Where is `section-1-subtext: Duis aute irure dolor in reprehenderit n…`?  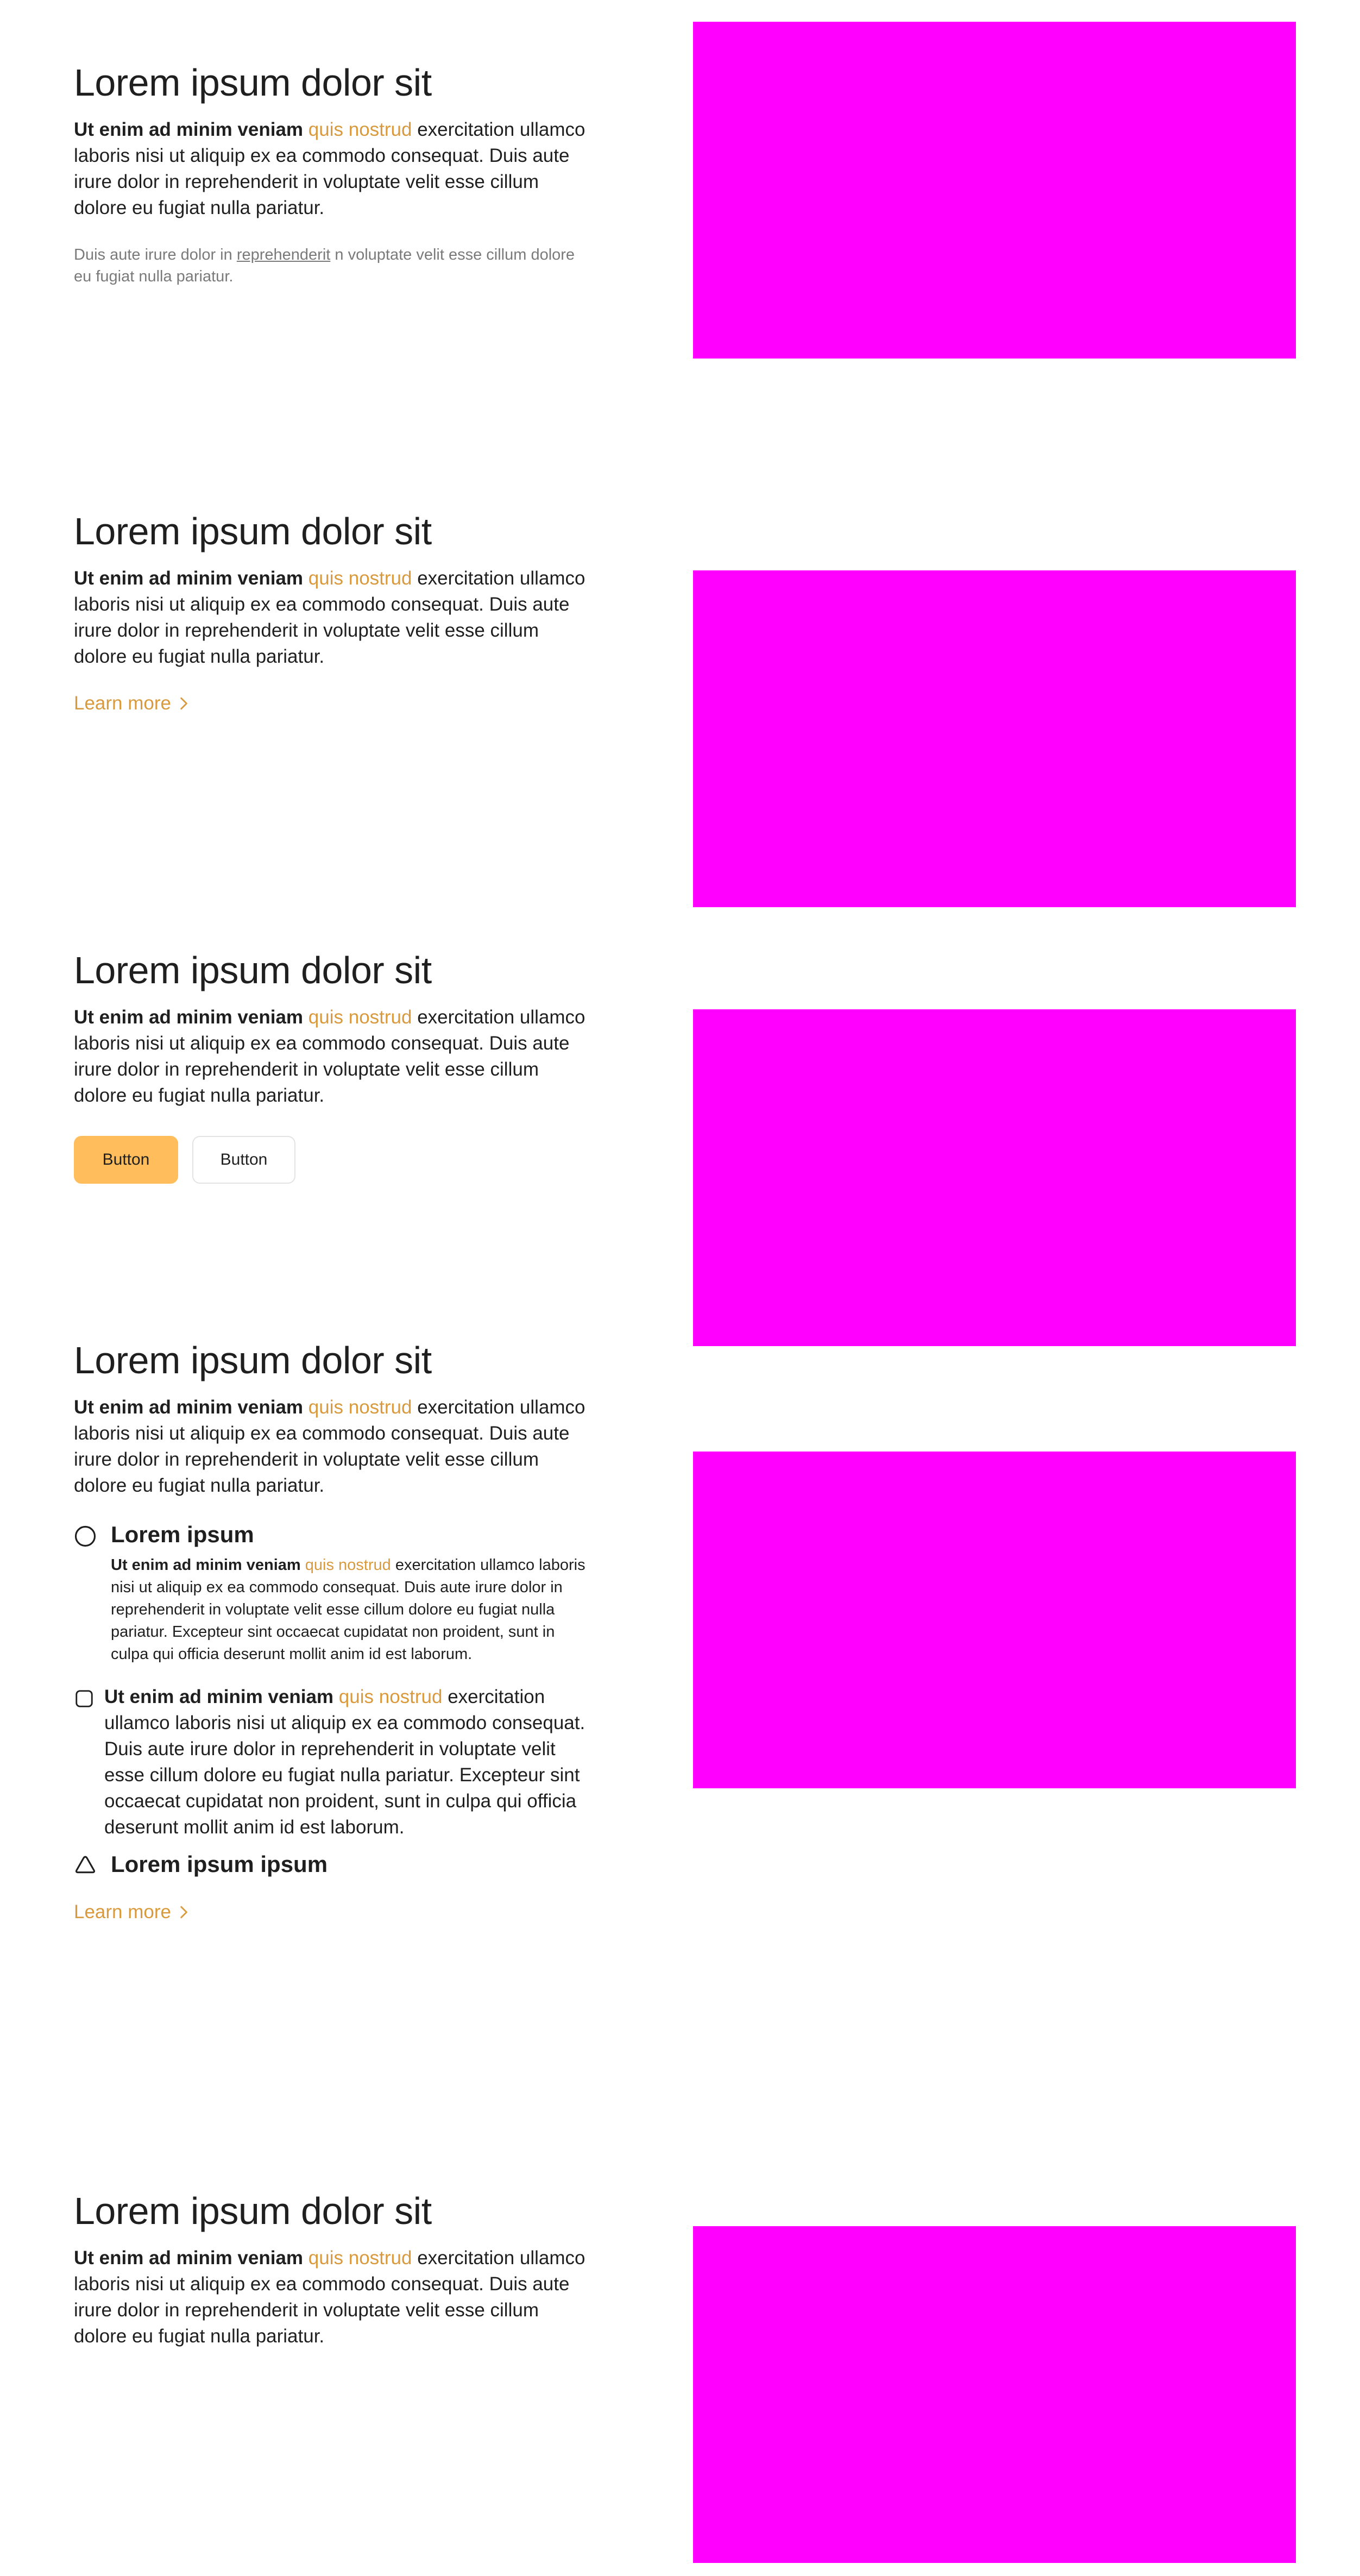
section-1-subtext: Duis aute irure dolor in reprehenderit n… is located at coordinates (334, 265).